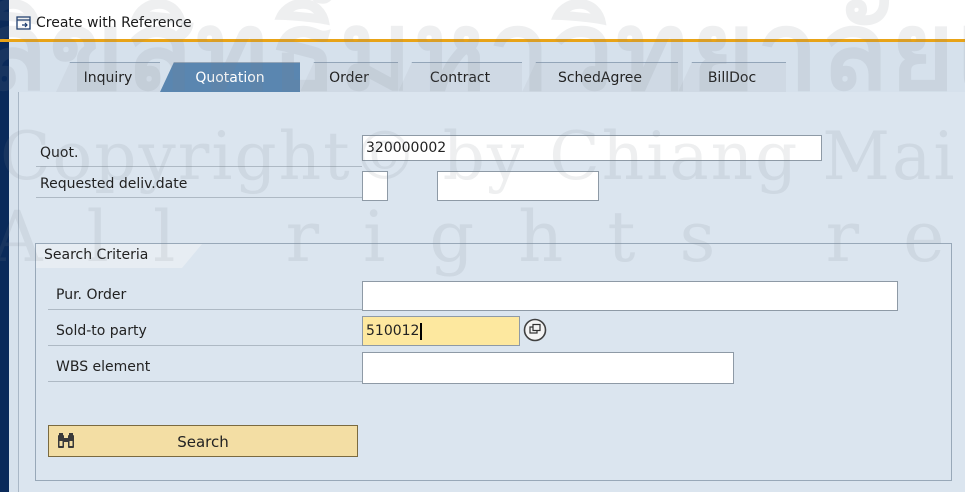  I want to click on quot-label: Quot., so click(59, 153).